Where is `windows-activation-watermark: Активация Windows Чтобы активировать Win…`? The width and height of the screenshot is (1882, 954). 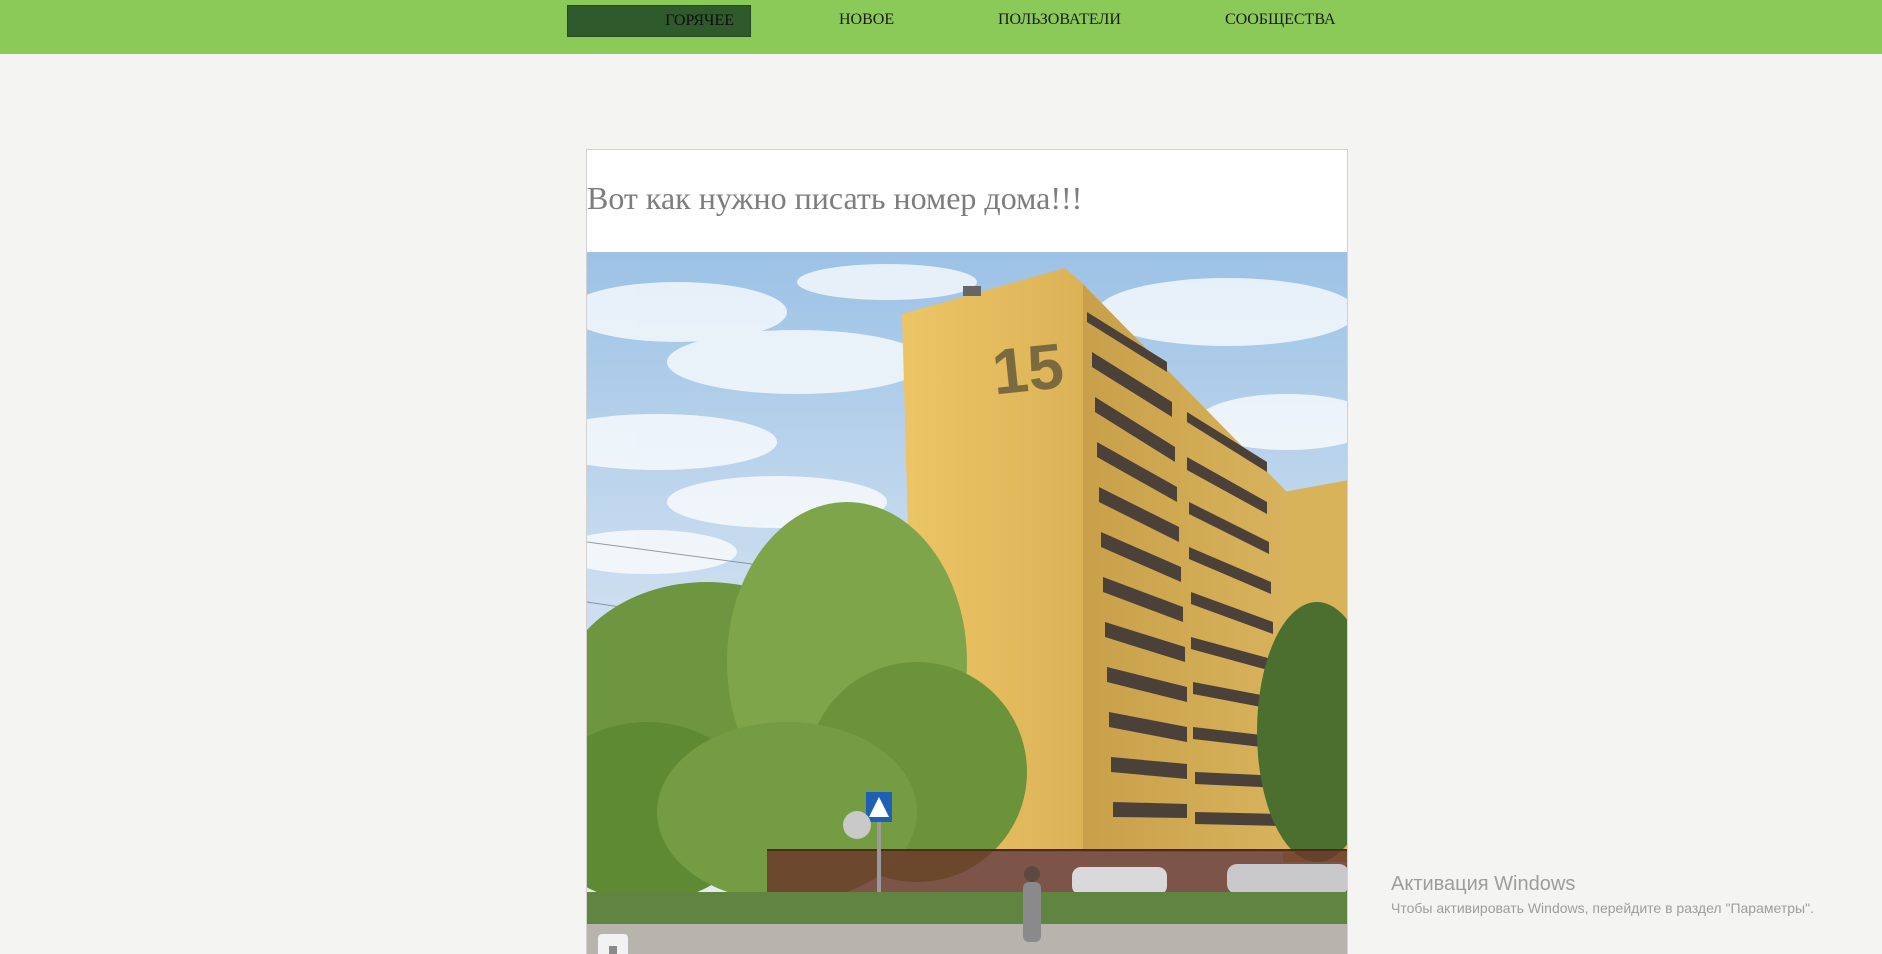
windows-activation-watermark: Активация Windows Чтобы активировать Win… is located at coordinates (1602, 895).